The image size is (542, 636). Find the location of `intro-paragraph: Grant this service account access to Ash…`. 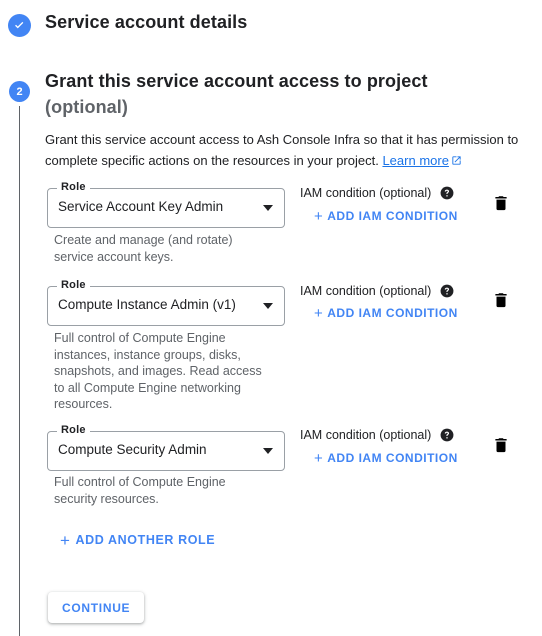

intro-paragraph: Grant this service account access to Ash… is located at coordinates (287, 150).